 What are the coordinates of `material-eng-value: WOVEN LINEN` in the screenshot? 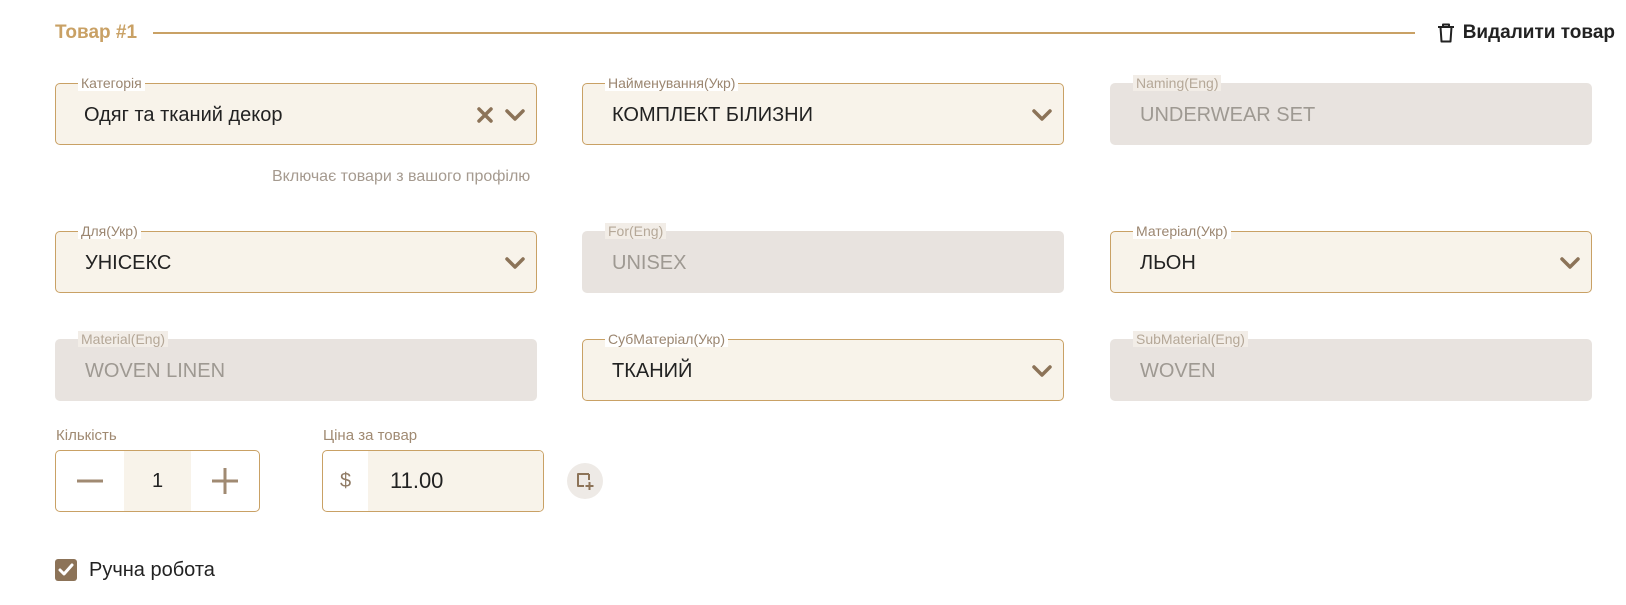 It's located at (155, 371).